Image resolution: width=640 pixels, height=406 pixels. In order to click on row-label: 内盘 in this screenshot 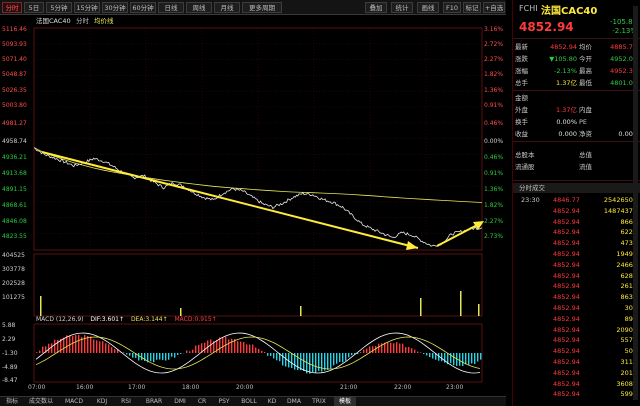, I will do `click(585, 110)`.